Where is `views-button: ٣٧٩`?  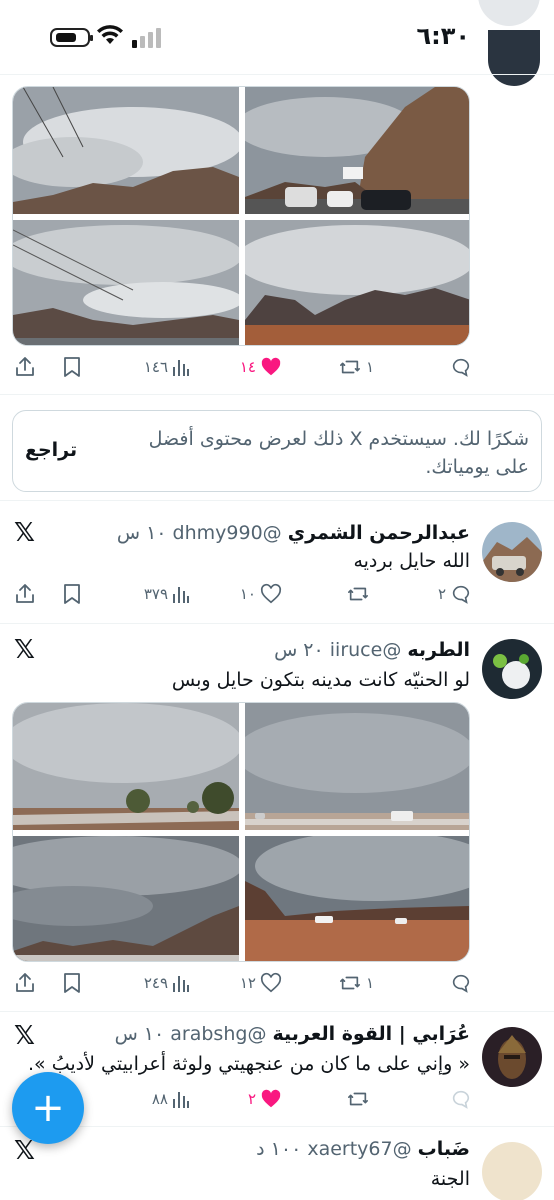 views-button: ٣٧٩ is located at coordinates (165, 594).